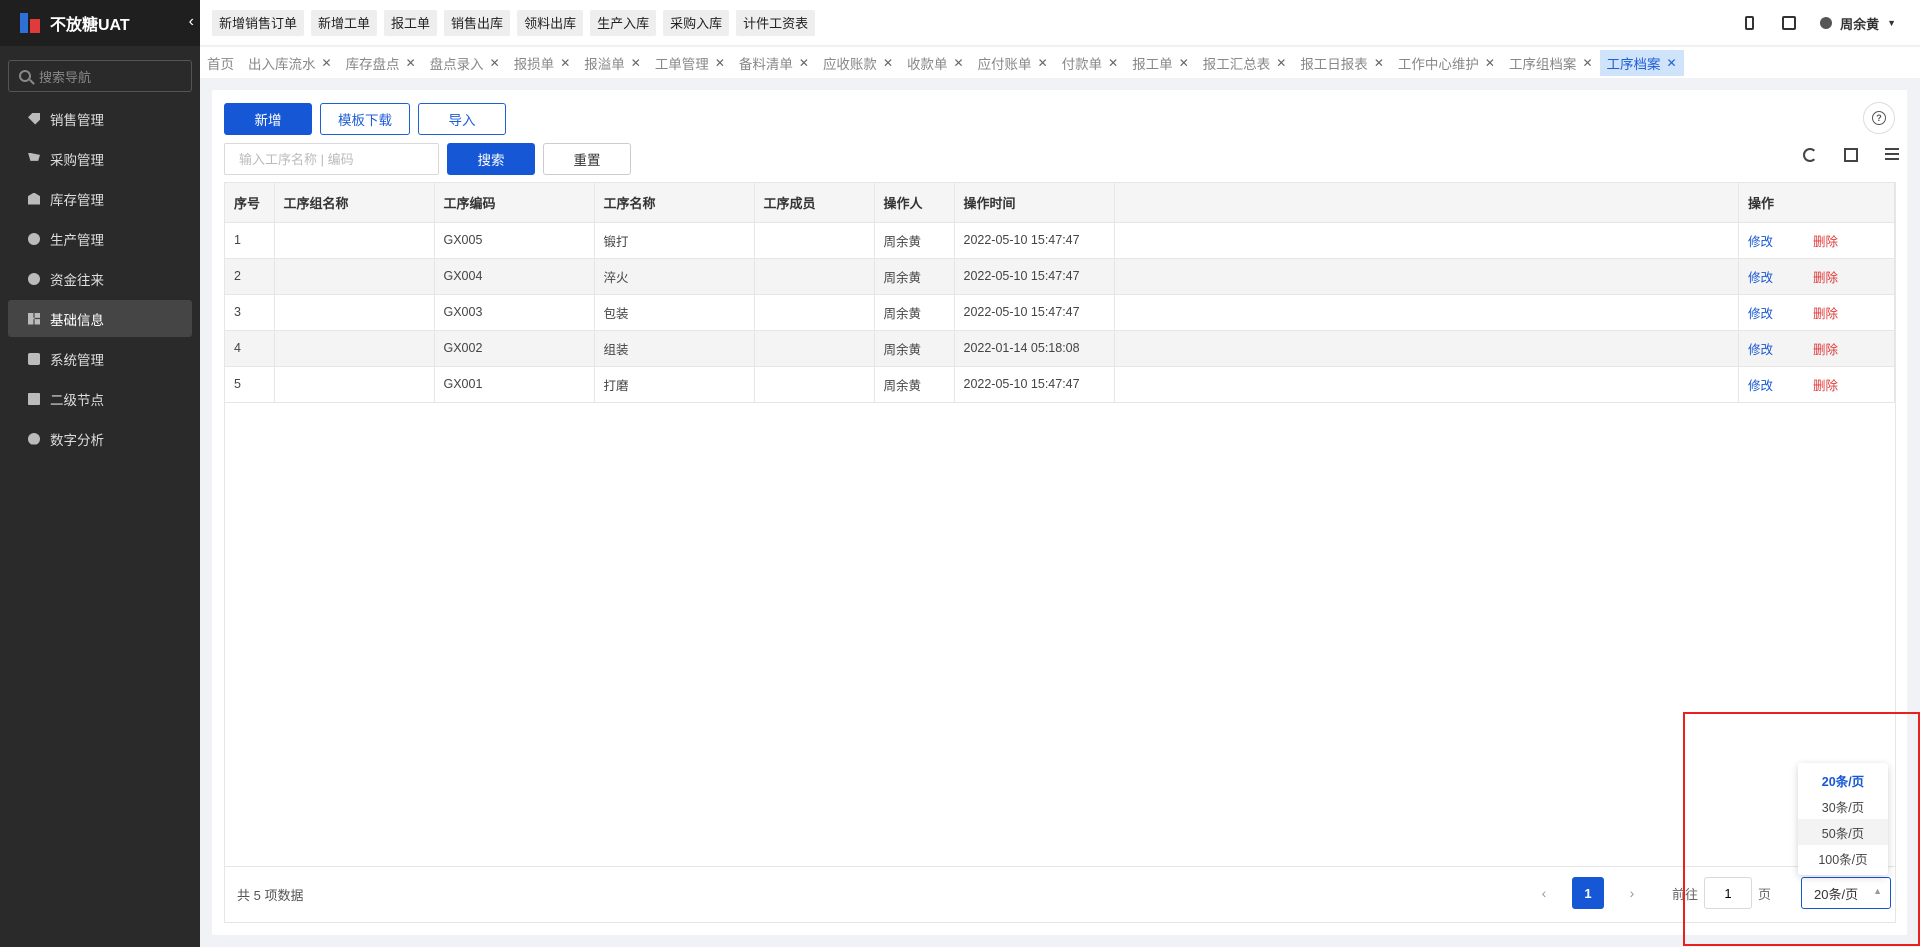 This screenshot has width=1920, height=947. I want to click on column-header-code: 工序编码, so click(514, 203).